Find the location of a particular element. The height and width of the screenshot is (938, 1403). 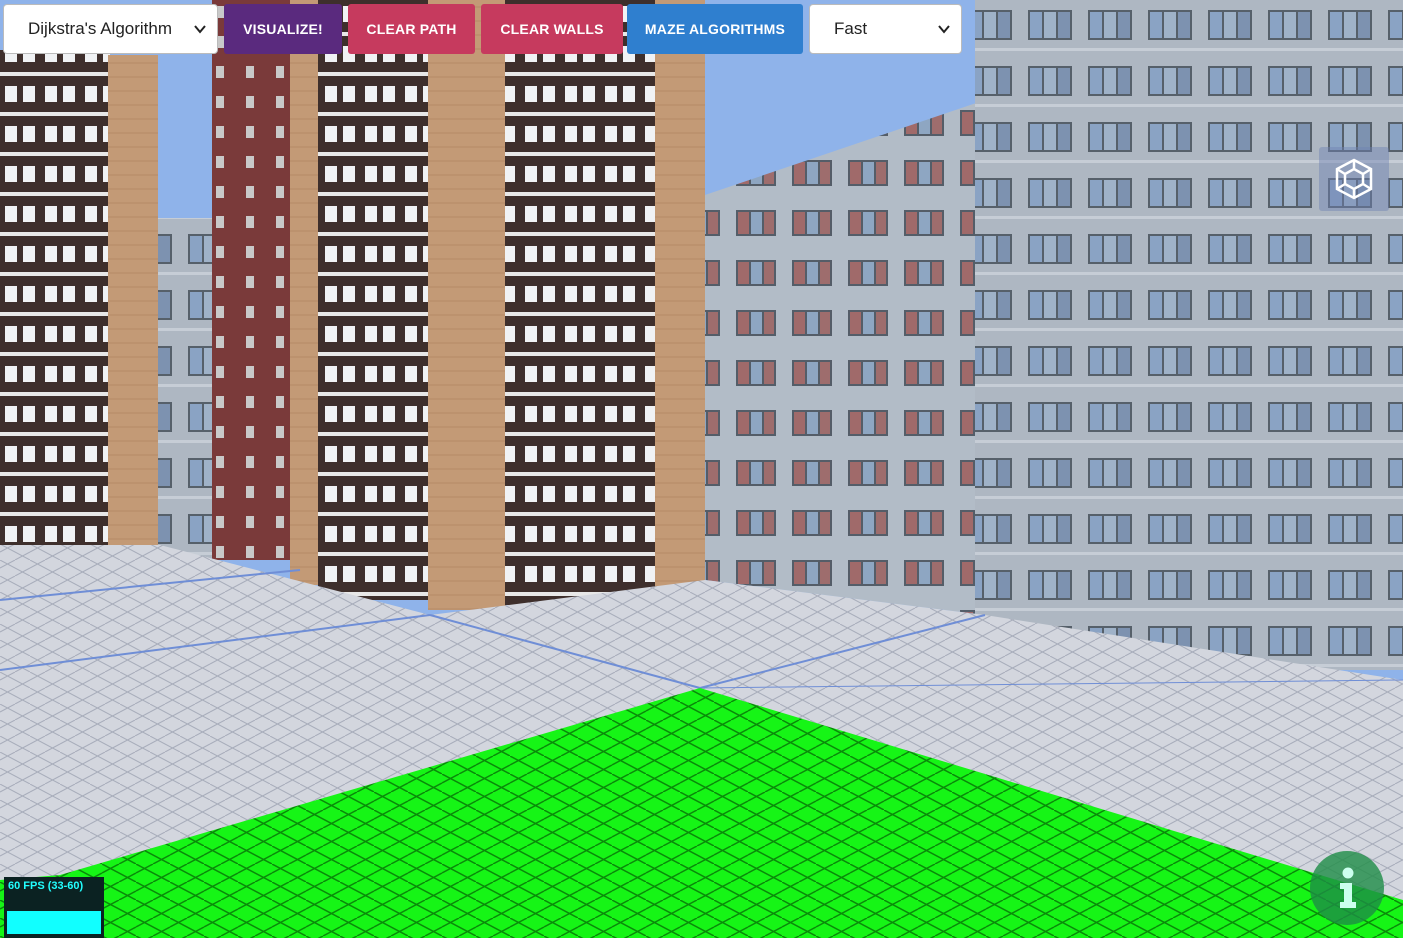

fps-text: 60 FPS (33-60) is located at coordinates (46, 886).